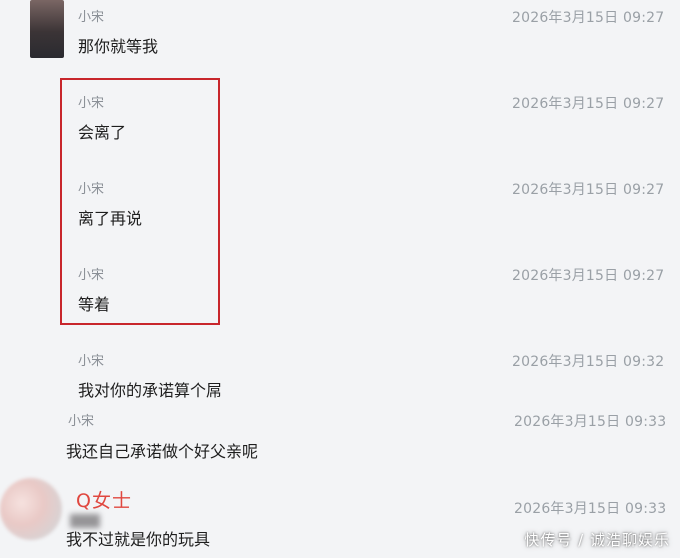 This screenshot has height=558, width=680. I want to click on message-text: 我不过就是你的玩具, so click(138, 539).